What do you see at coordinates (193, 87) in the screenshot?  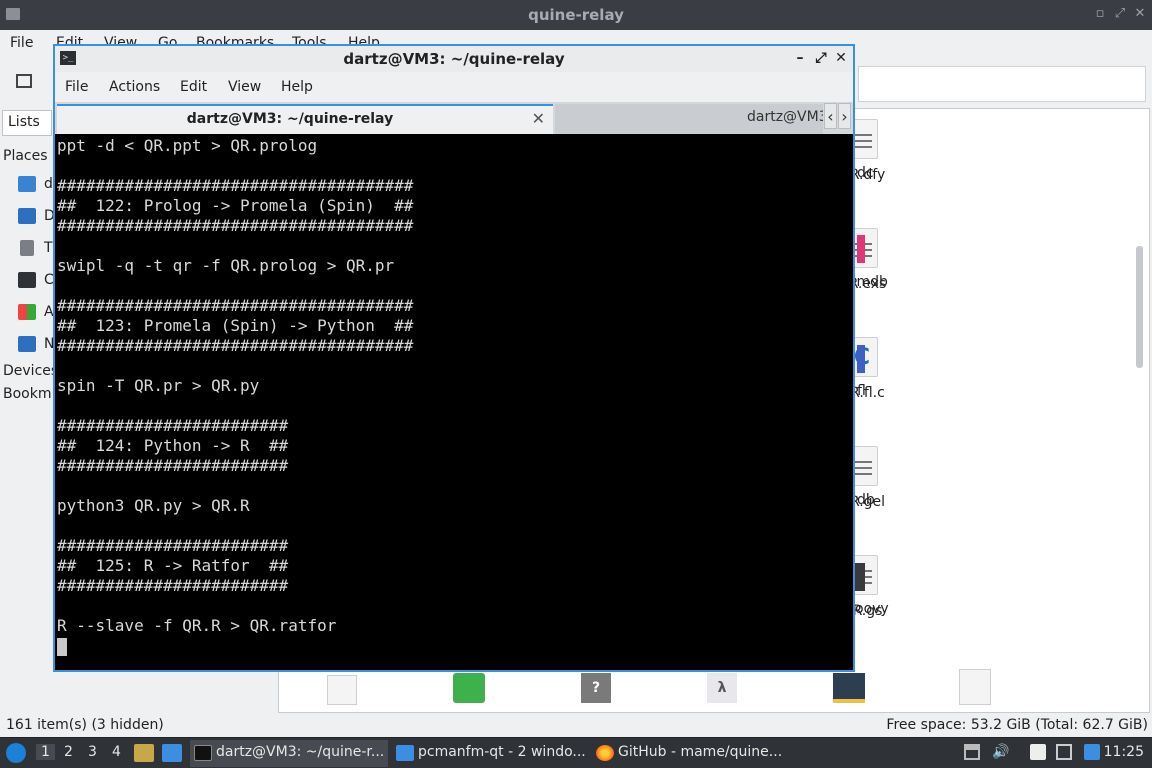 I see `term-menu-edit: Edit` at bounding box center [193, 87].